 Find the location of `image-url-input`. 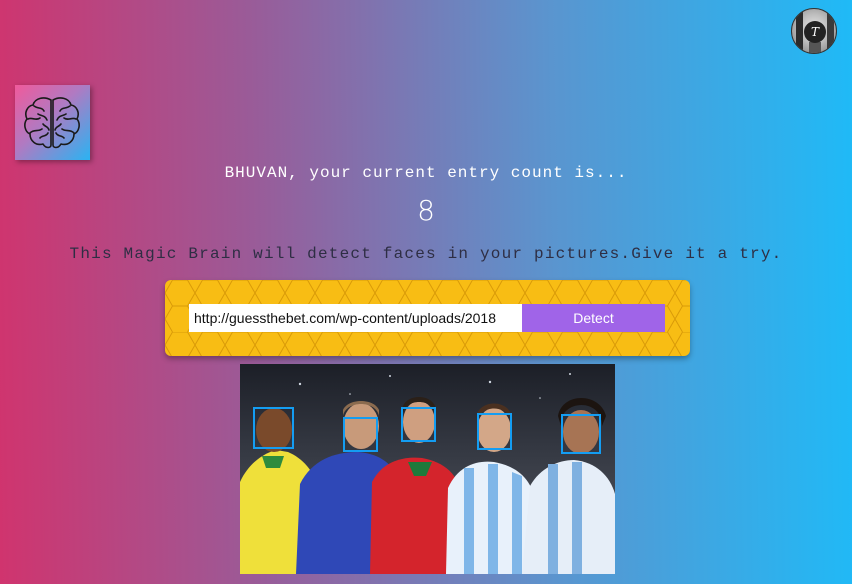

image-url-input is located at coordinates (355, 318).